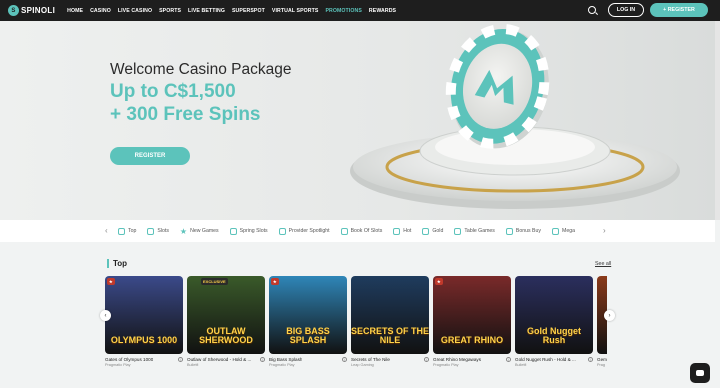 This screenshot has height=388, width=720. I want to click on search-icon, so click(592, 10).